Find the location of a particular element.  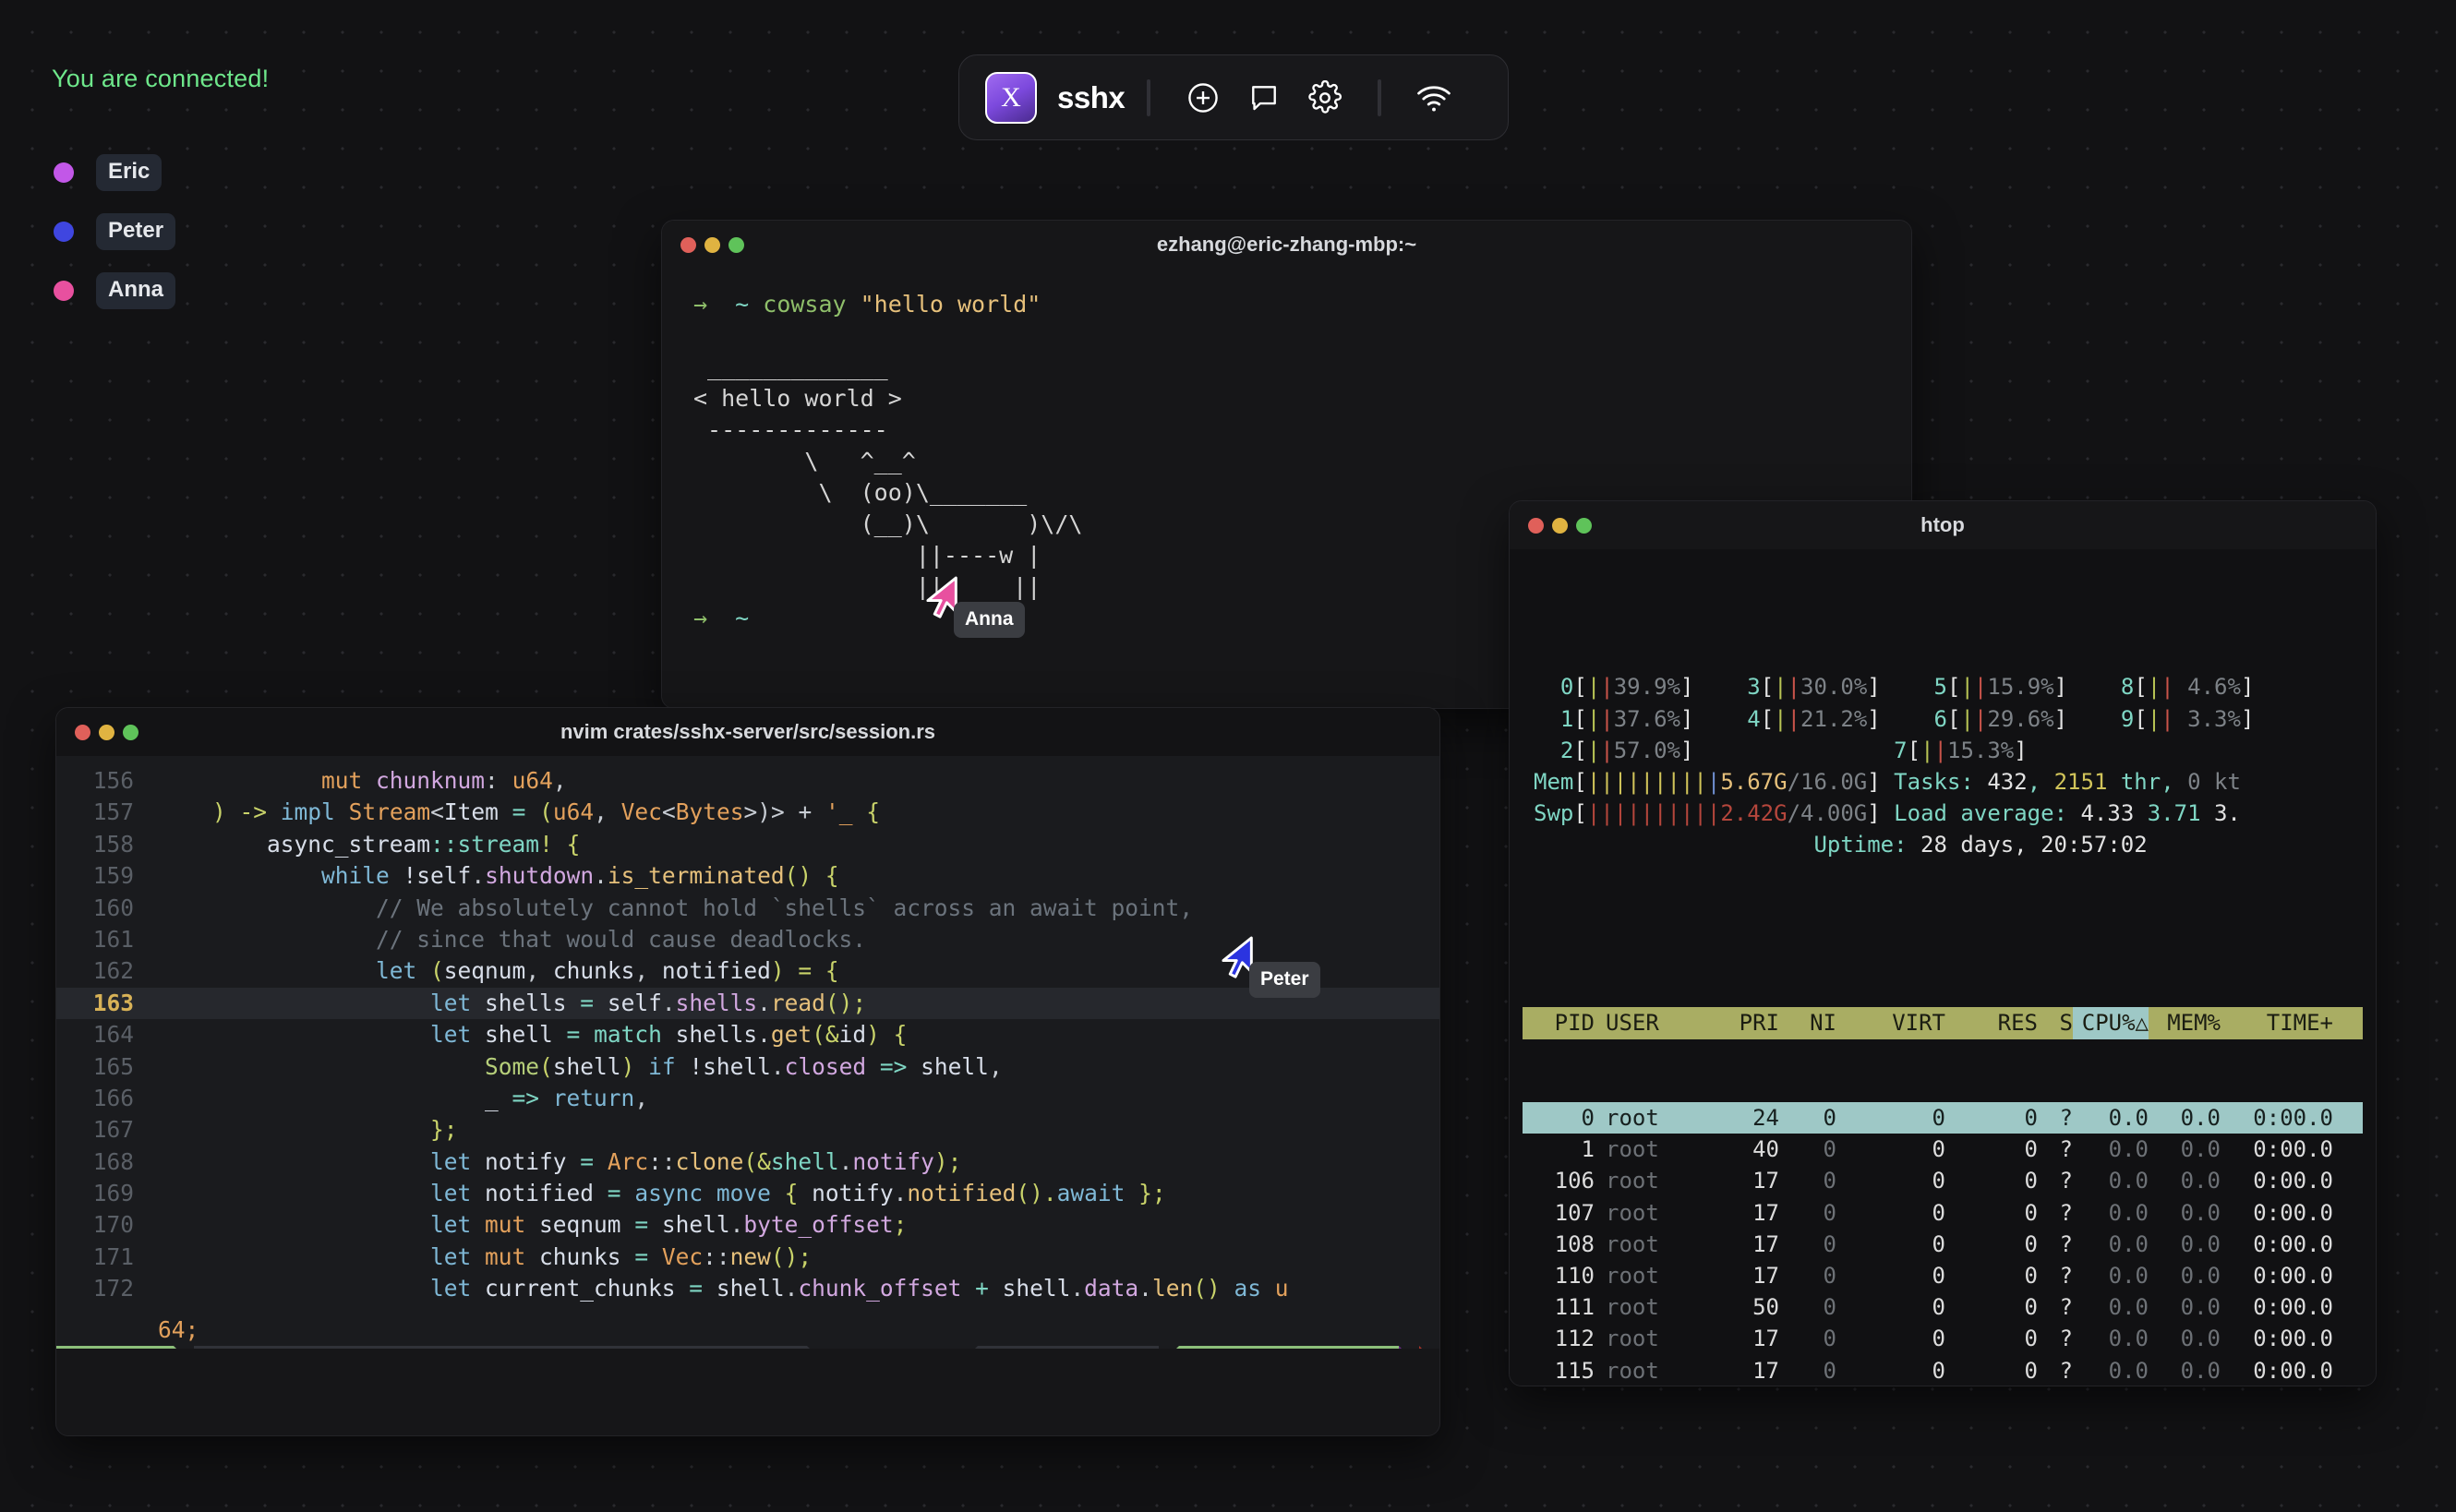

code-line: 166 _ => return, is located at coordinates (747, 1098).